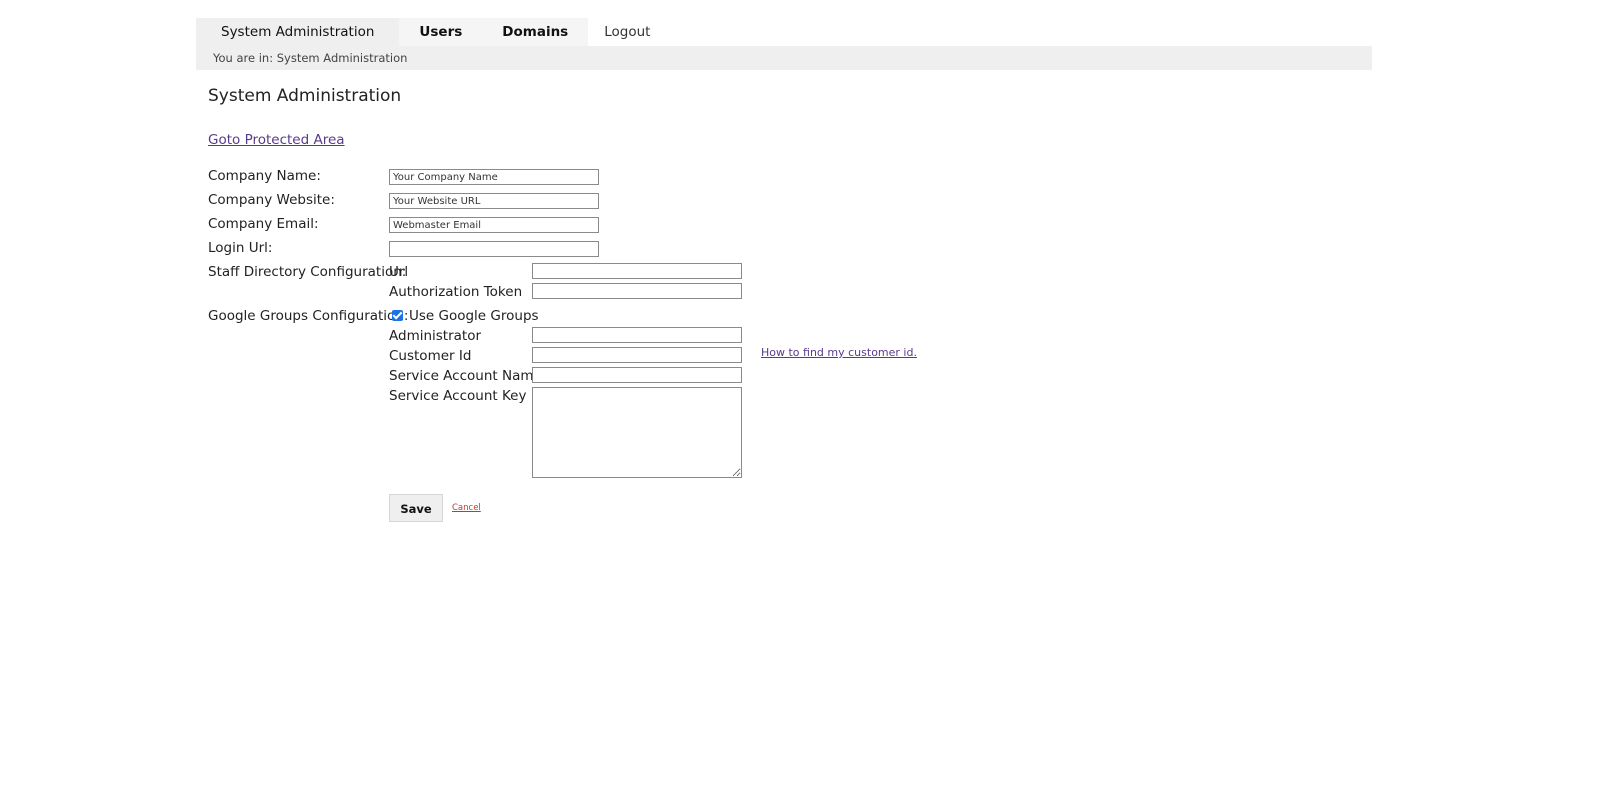 The height and width of the screenshot is (796, 1600). What do you see at coordinates (637, 291) in the screenshot?
I see `authorization-token-input` at bounding box center [637, 291].